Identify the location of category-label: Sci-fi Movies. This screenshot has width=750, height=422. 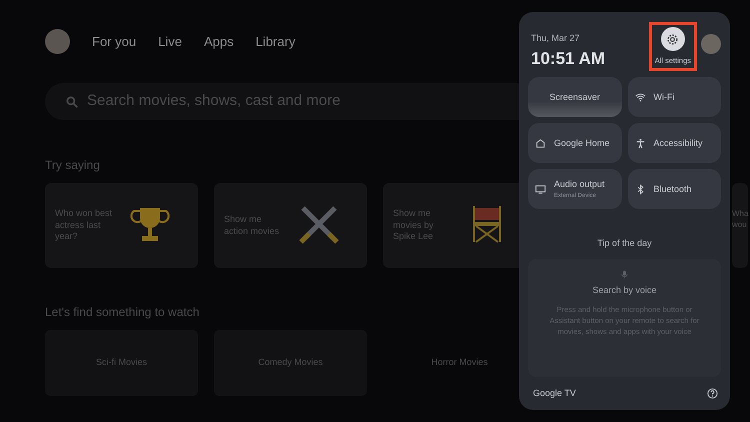
(121, 363).